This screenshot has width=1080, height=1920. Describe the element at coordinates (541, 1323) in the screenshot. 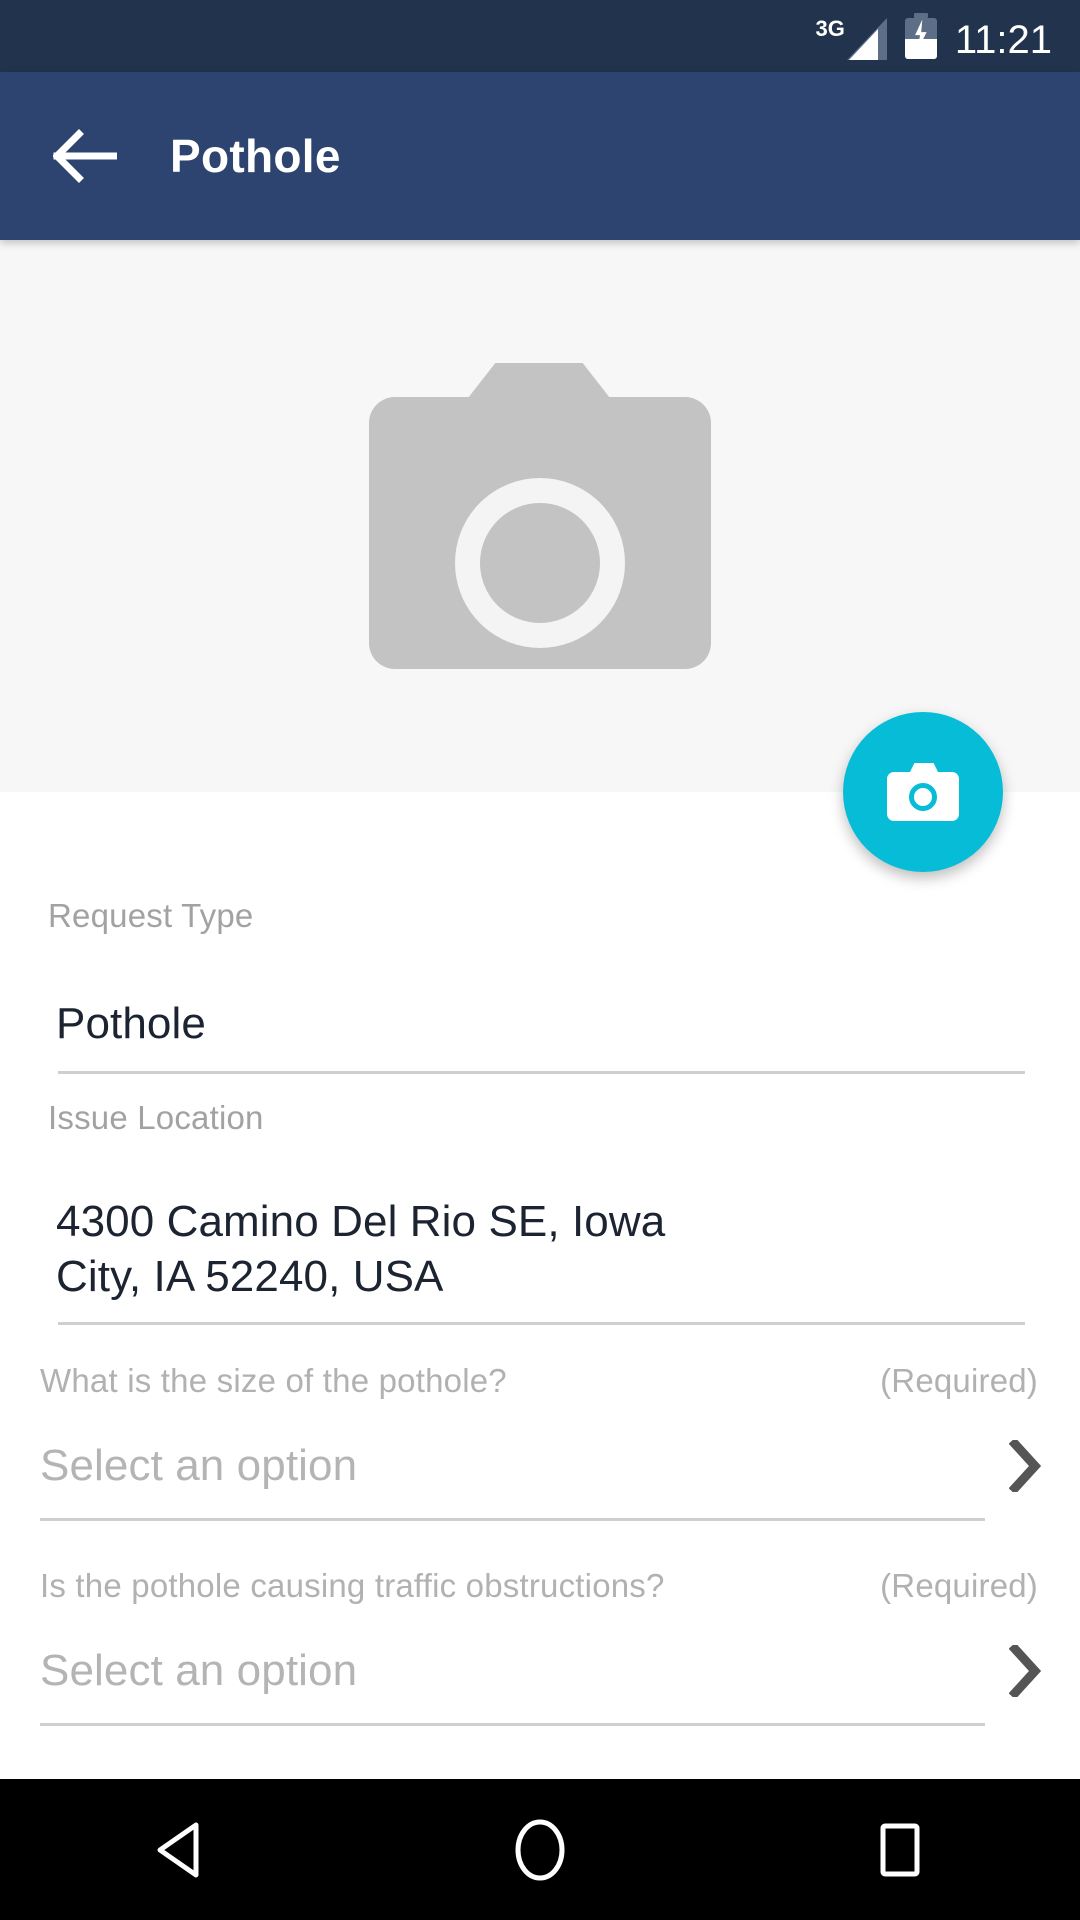

I see `field-underline-issue-location` at that location.